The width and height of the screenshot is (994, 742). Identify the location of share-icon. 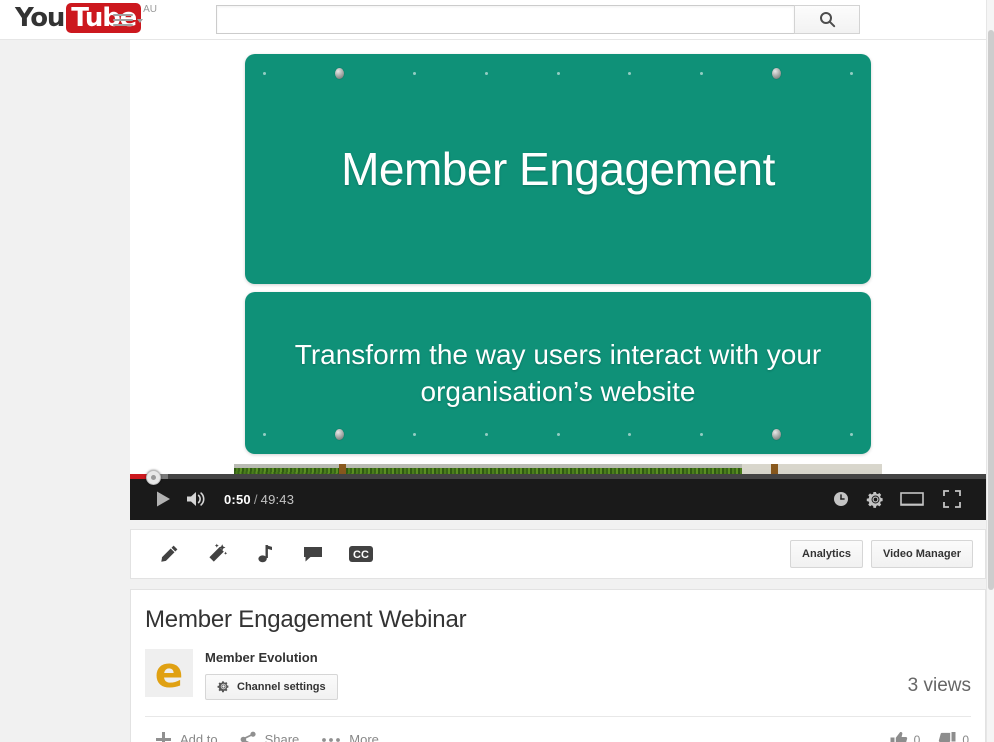
(248, 736).